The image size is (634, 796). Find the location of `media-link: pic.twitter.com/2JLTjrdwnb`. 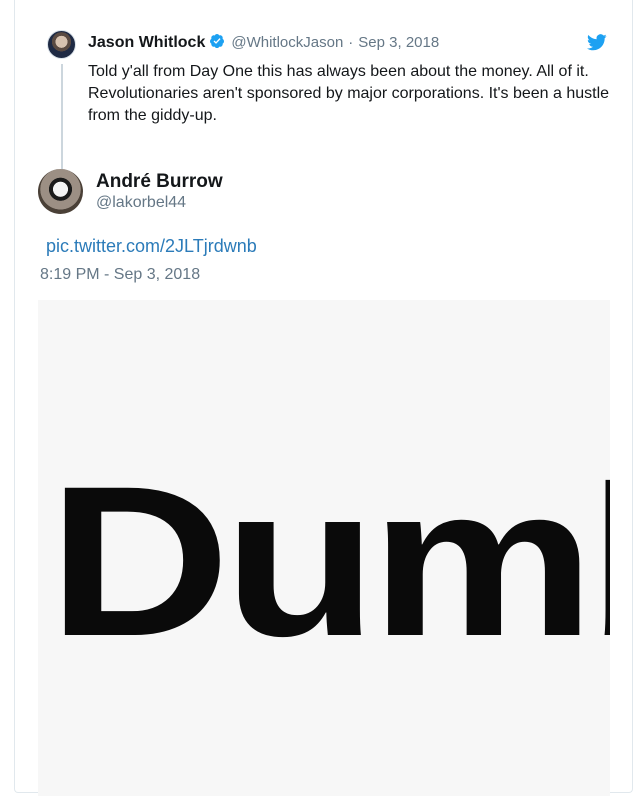

media-link: pic.twitter.com/2JLTjrdwnb is located at coordinates (151, 246).